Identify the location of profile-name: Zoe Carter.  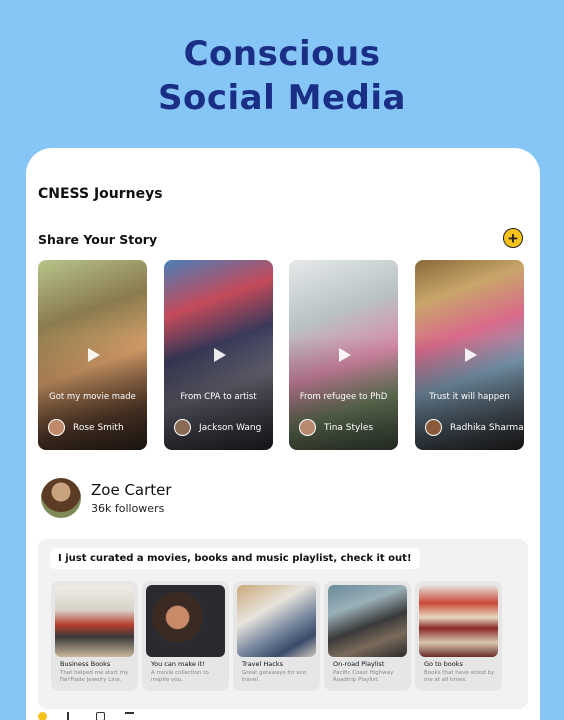
(131, 490).